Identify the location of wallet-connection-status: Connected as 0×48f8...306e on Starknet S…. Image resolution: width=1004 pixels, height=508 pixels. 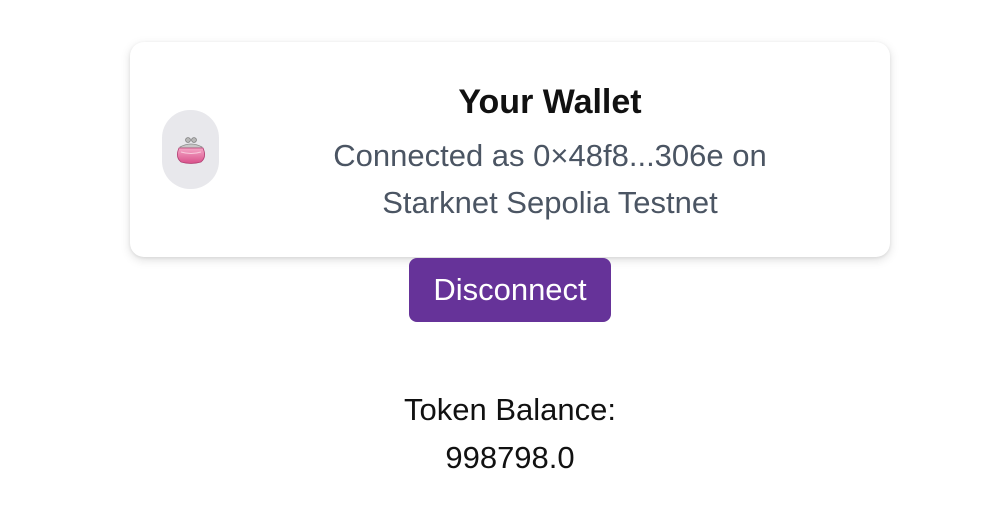
(550, 179).